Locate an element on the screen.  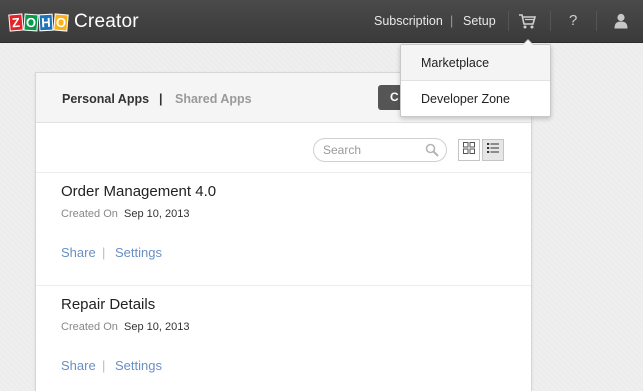
grid-view-icon is located at coordinates (469, 150).